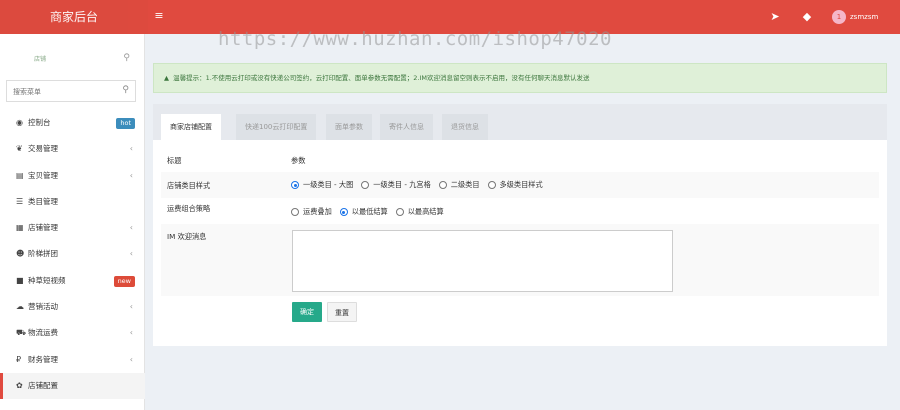 The height and width of the screenshot is (410, 900). I want to click on tab-waybill: 面单参数, so click(349, 127).